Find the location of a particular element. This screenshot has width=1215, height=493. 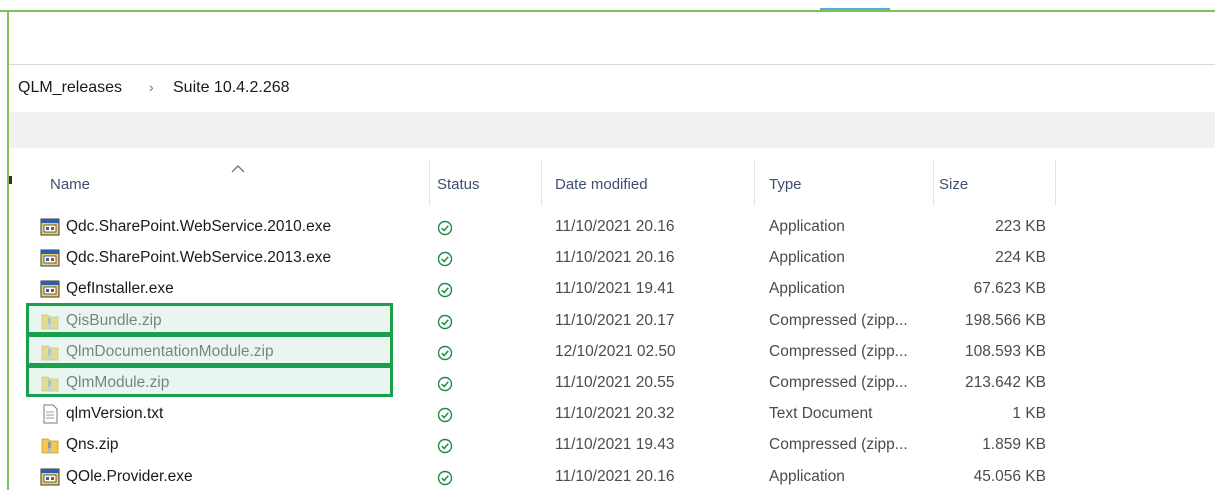

file-size: 198.566 KB is located at coordinates (1005, 320).